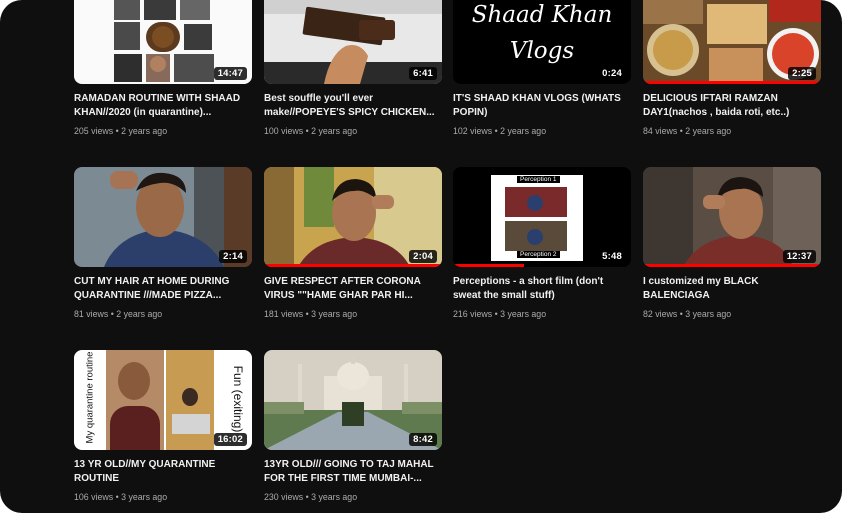 This screenshot has width=842, height=513. I want to click on video-title: I customized my BLACK BALENCIAGA, so click(732, 289).